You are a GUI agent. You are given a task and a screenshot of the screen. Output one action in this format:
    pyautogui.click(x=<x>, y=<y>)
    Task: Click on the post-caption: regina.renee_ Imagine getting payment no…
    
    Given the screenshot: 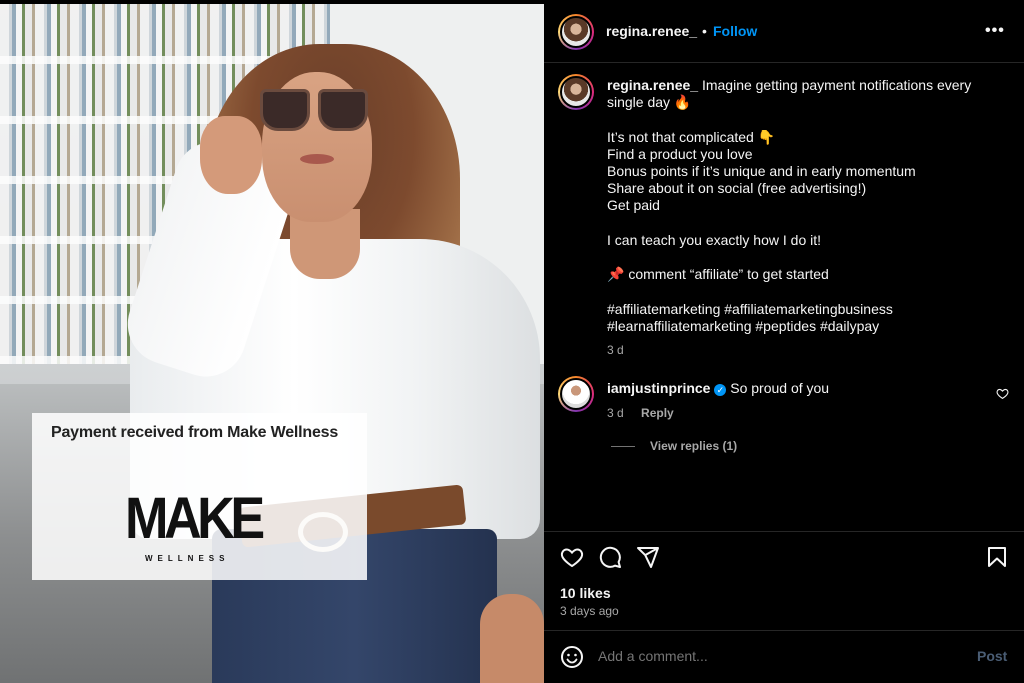 What is the action you would take?
    pyautogui.click(x=807, y=206)
    